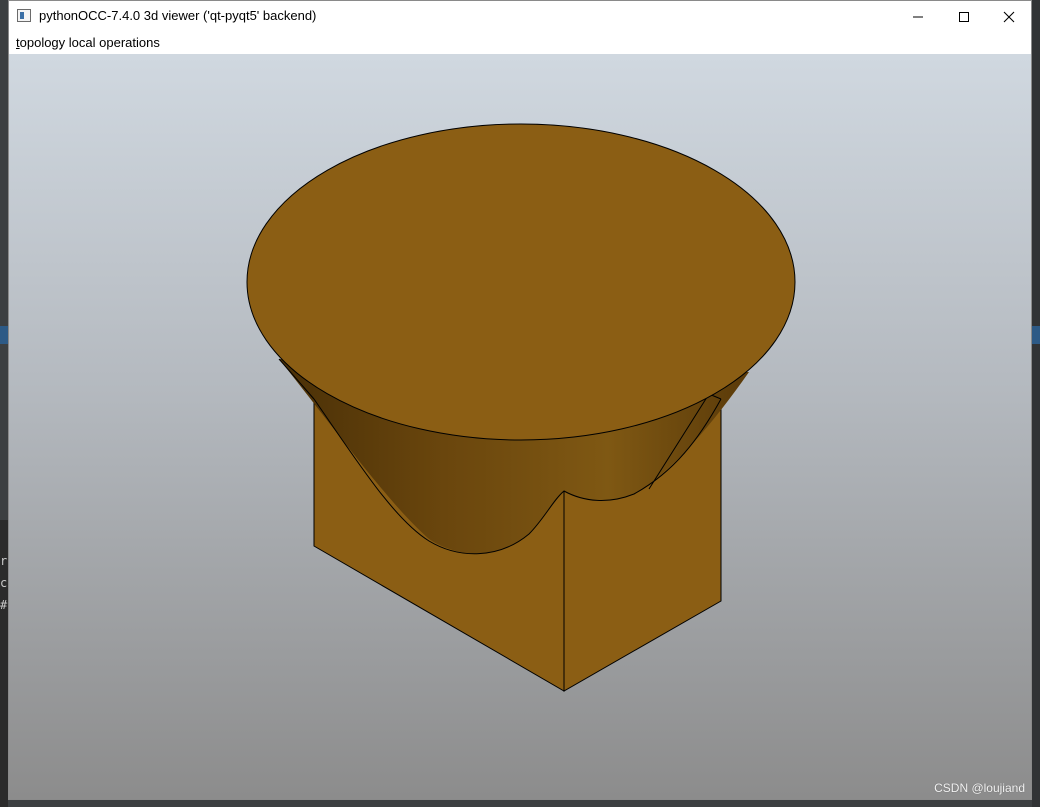 The image size is (1040, 807). I want to click on menu-topology-local-operations: topology local operations, so click(88, 42).